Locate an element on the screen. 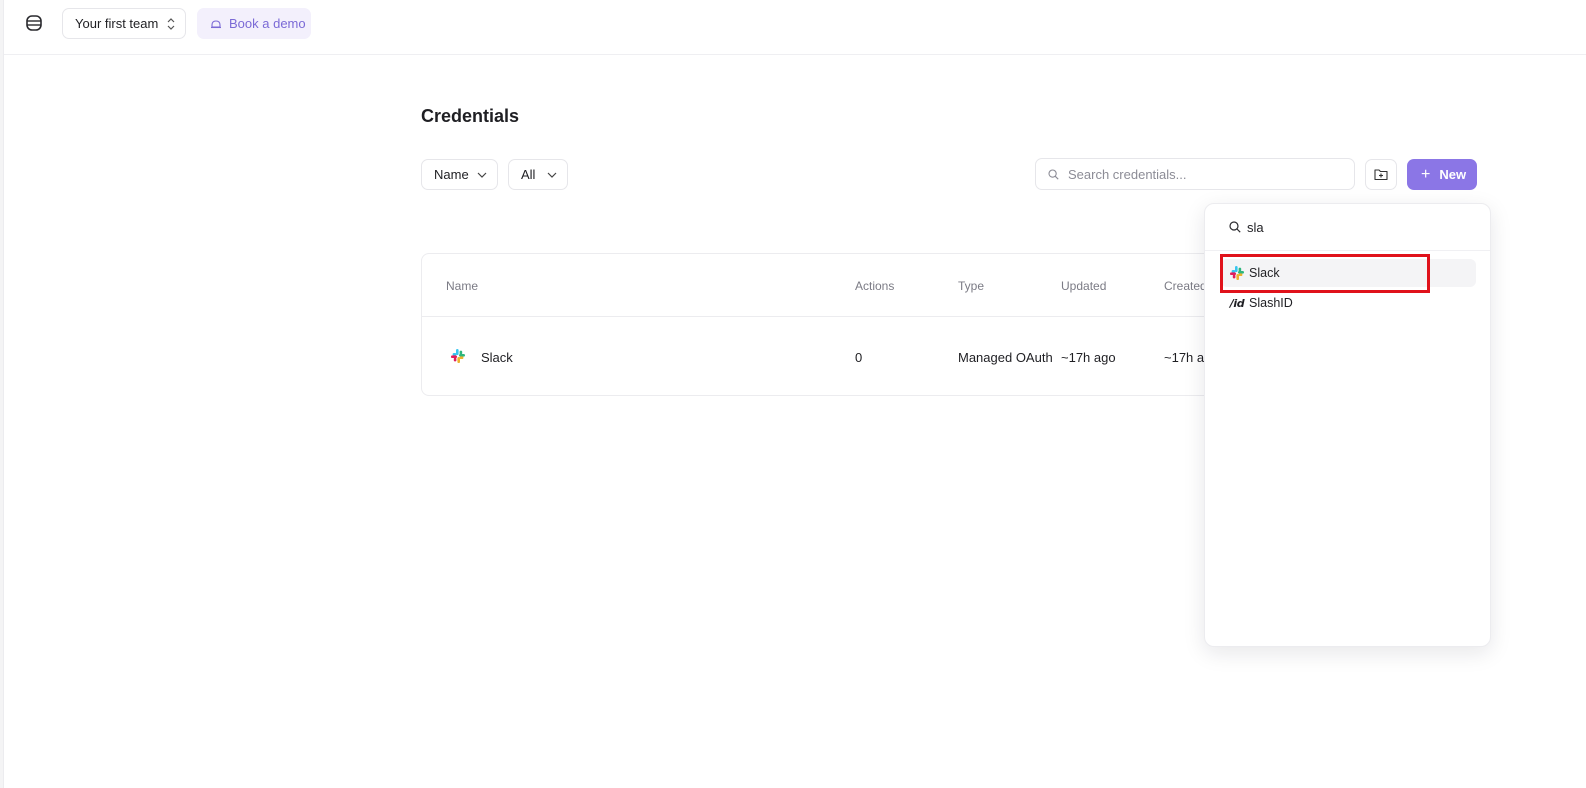  provider-search is located at coordinates (1347, 227).